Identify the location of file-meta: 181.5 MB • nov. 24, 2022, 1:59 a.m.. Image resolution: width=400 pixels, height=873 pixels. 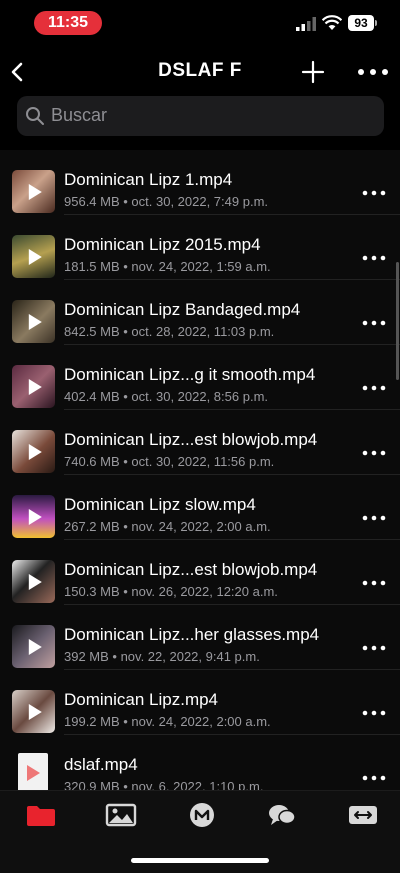
(167, 266).